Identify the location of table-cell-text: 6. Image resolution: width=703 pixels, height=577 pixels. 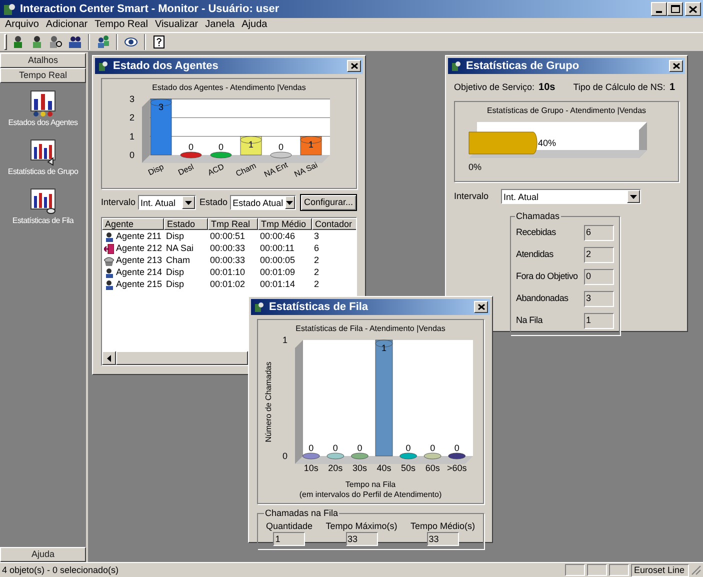
(316, 248).